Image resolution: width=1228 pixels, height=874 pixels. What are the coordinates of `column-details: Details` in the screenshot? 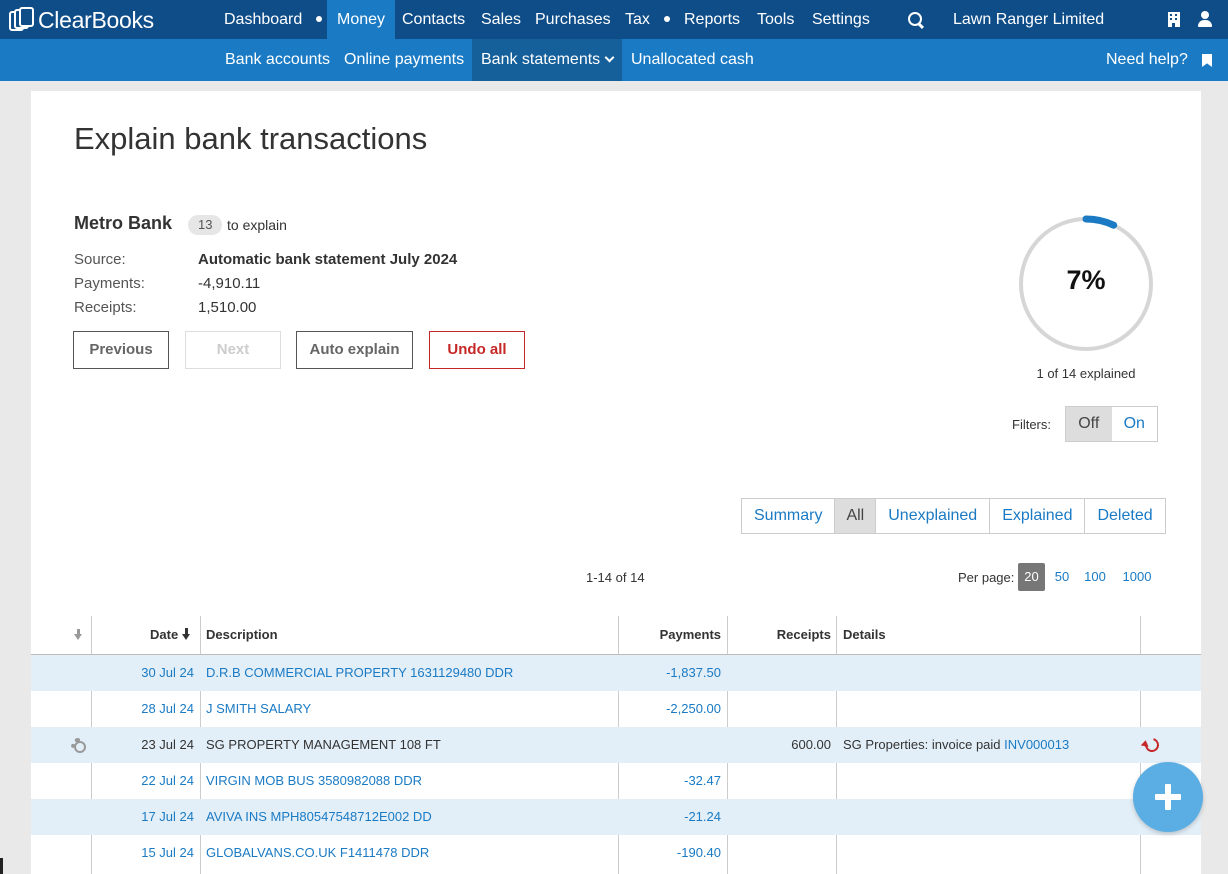 It's located at (864, 635).